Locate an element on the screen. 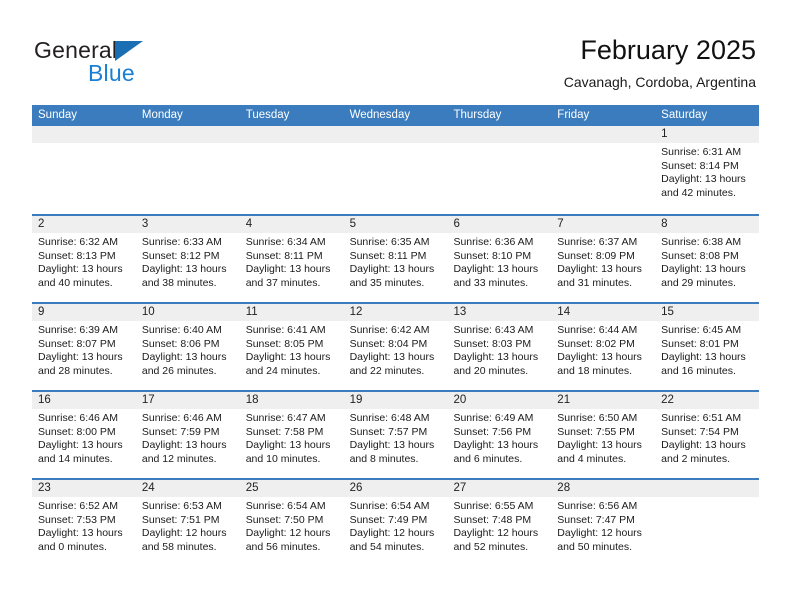 This screenshot has width=792, height=612. weekday-header-thursday: Thursday is located at coordinates (477, 115).